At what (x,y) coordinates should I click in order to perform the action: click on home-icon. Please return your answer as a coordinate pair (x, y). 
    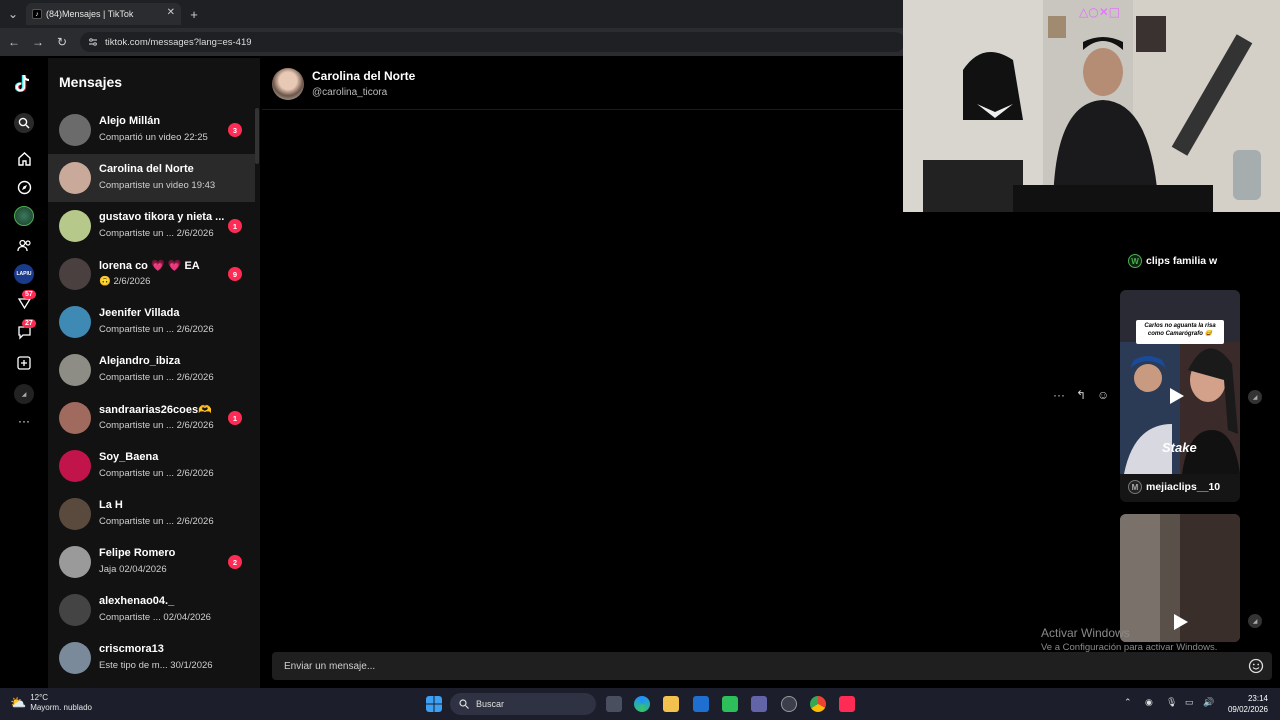
    Looking at the image, I should click on (24, 158).